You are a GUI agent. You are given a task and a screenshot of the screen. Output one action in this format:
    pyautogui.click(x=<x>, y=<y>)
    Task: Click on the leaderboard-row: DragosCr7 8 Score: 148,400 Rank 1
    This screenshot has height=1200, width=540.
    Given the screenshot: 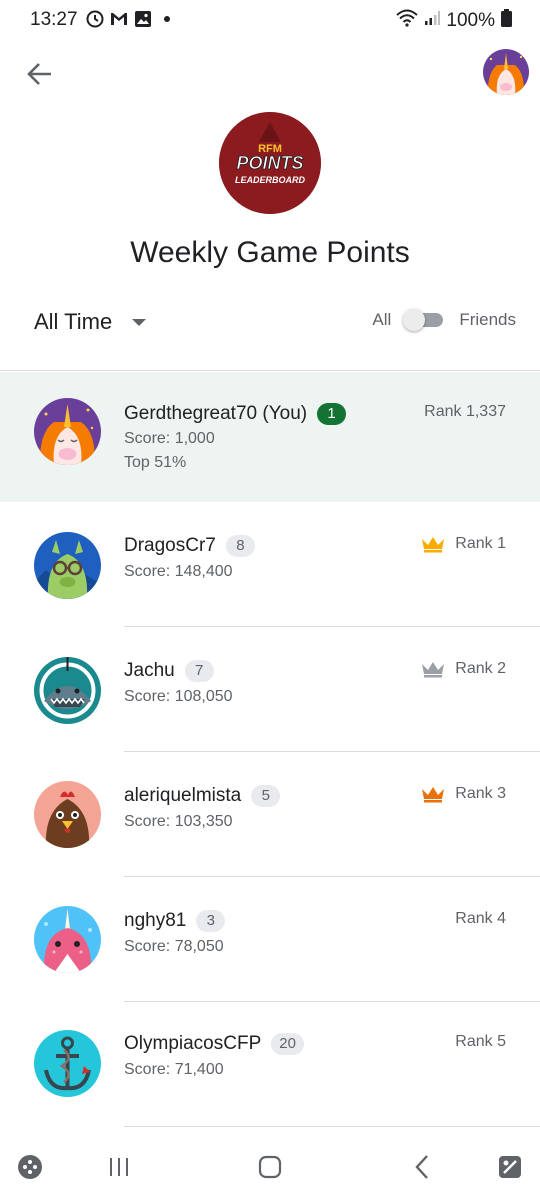 What is the action you would take?
    pyautogui.click(x=270, y=564)
    